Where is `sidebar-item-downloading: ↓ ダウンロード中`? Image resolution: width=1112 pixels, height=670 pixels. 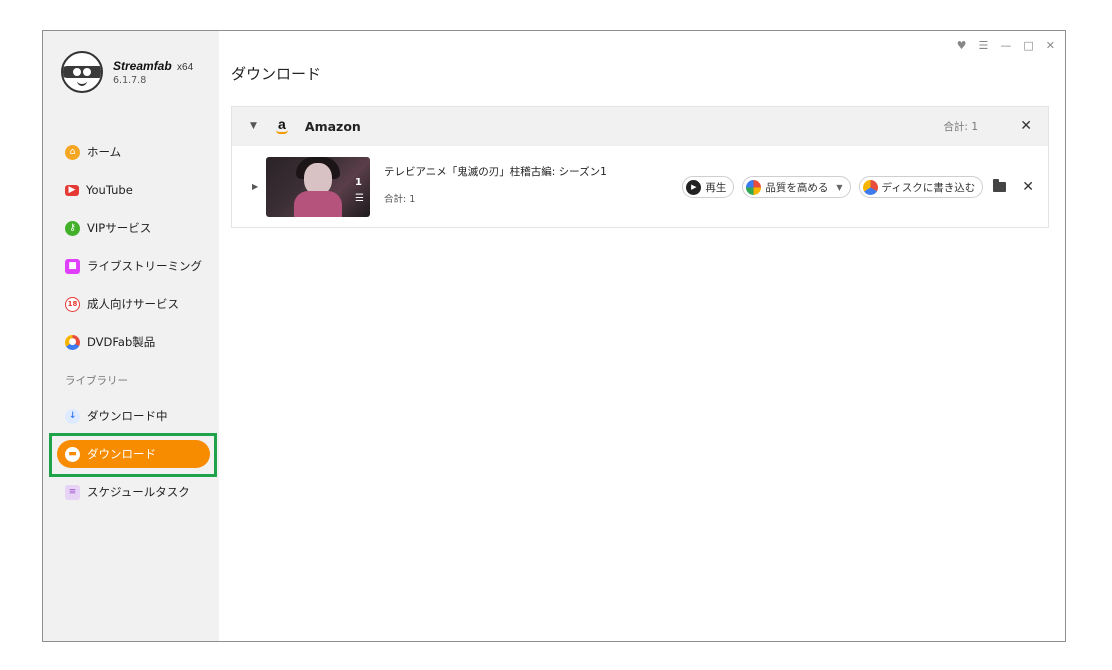 sidebar-item-downloading: ↓ ダウンロード中 is located at coordinates (131, 416).